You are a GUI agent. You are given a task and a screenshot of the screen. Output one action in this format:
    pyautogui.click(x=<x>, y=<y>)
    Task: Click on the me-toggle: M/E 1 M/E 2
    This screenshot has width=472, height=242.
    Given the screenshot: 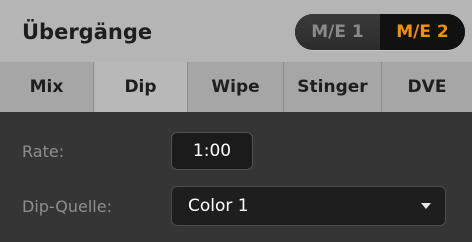 What is the action you would take?
    pyautogui.click(x=380, y=32)
    